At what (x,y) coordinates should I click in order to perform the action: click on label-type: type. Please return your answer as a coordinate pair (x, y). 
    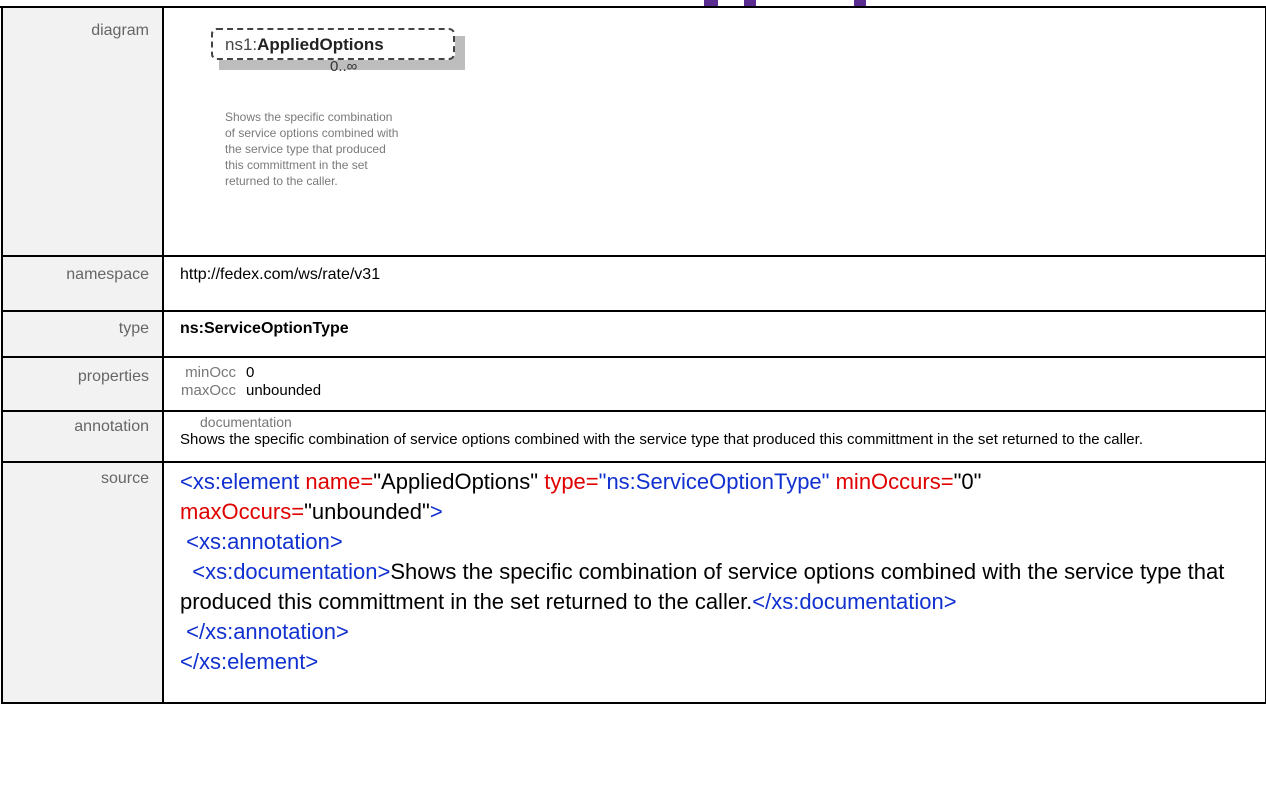
    Looking at the image, I should click on (82, 334).